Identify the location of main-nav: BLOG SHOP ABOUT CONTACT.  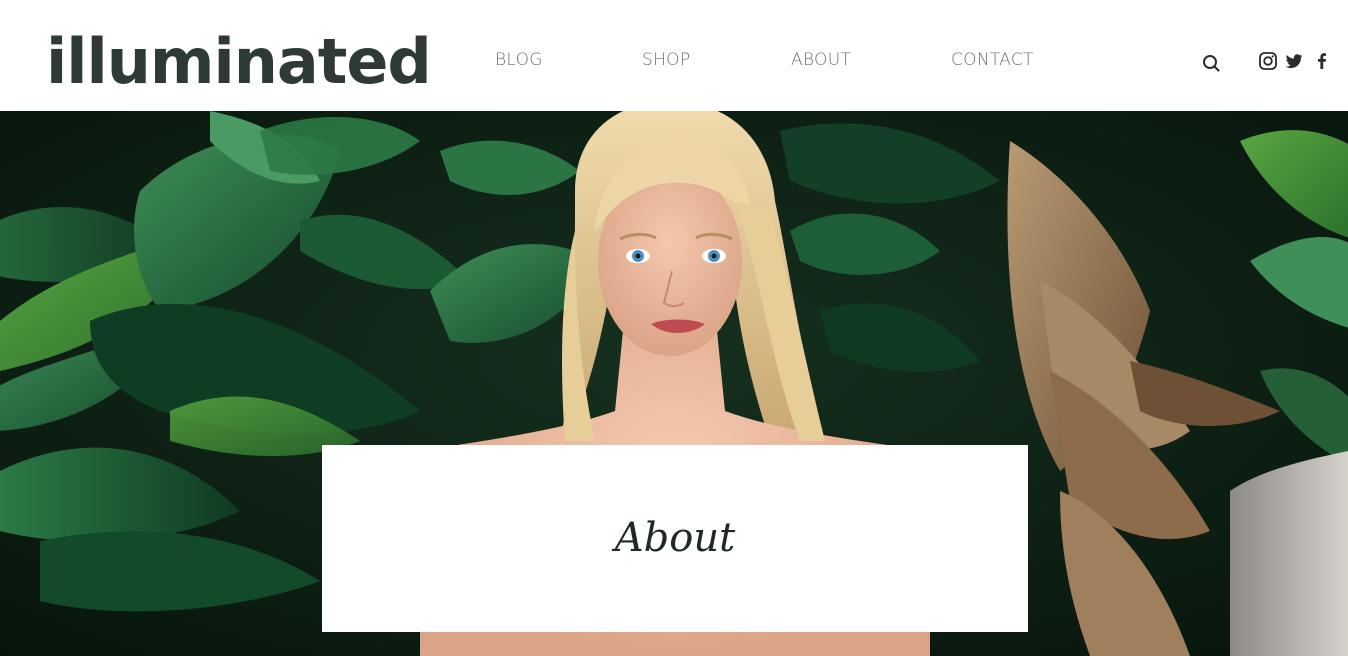
(674, 63).